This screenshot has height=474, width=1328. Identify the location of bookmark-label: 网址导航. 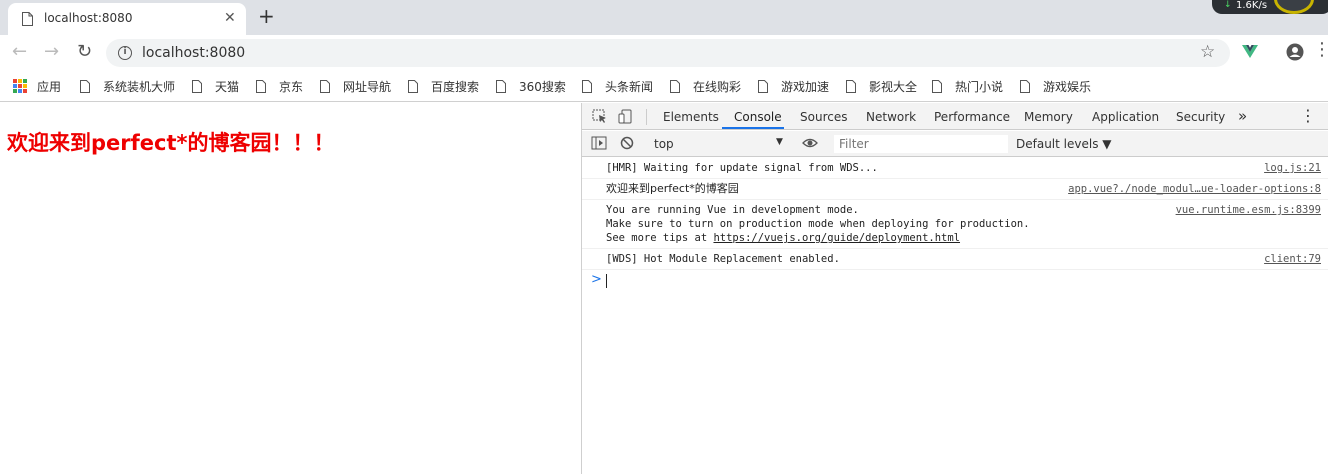
(367, 86).